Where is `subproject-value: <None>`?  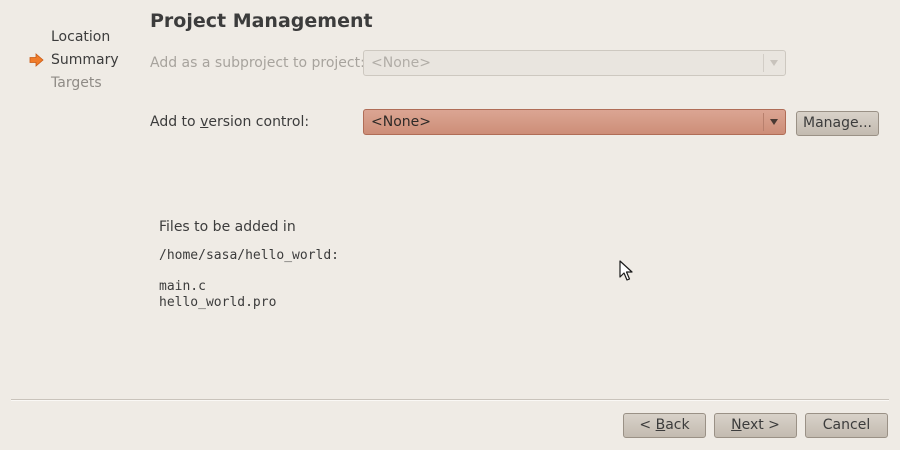
subproject-value: <None> is located at coordinates (401, 63).